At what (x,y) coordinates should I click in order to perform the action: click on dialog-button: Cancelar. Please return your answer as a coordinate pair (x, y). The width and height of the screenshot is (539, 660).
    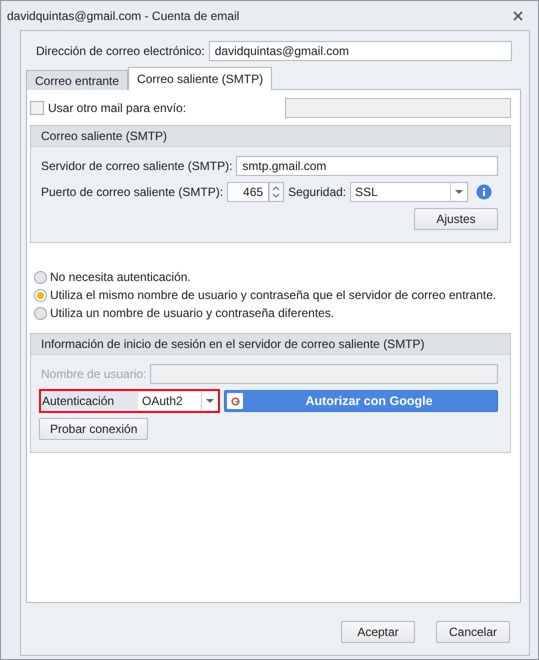
    Looking at the image, I should click on (473, 632).